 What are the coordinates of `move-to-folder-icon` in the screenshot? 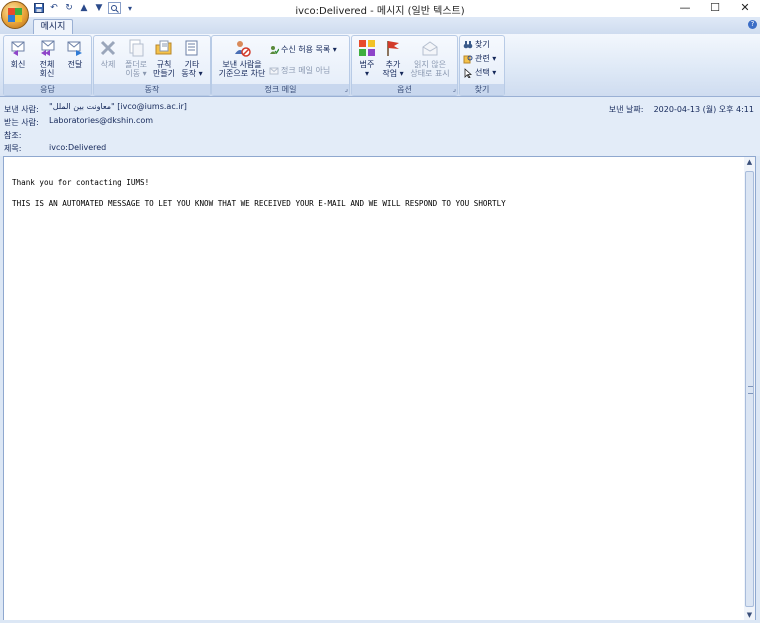 It's located at (136, 48).